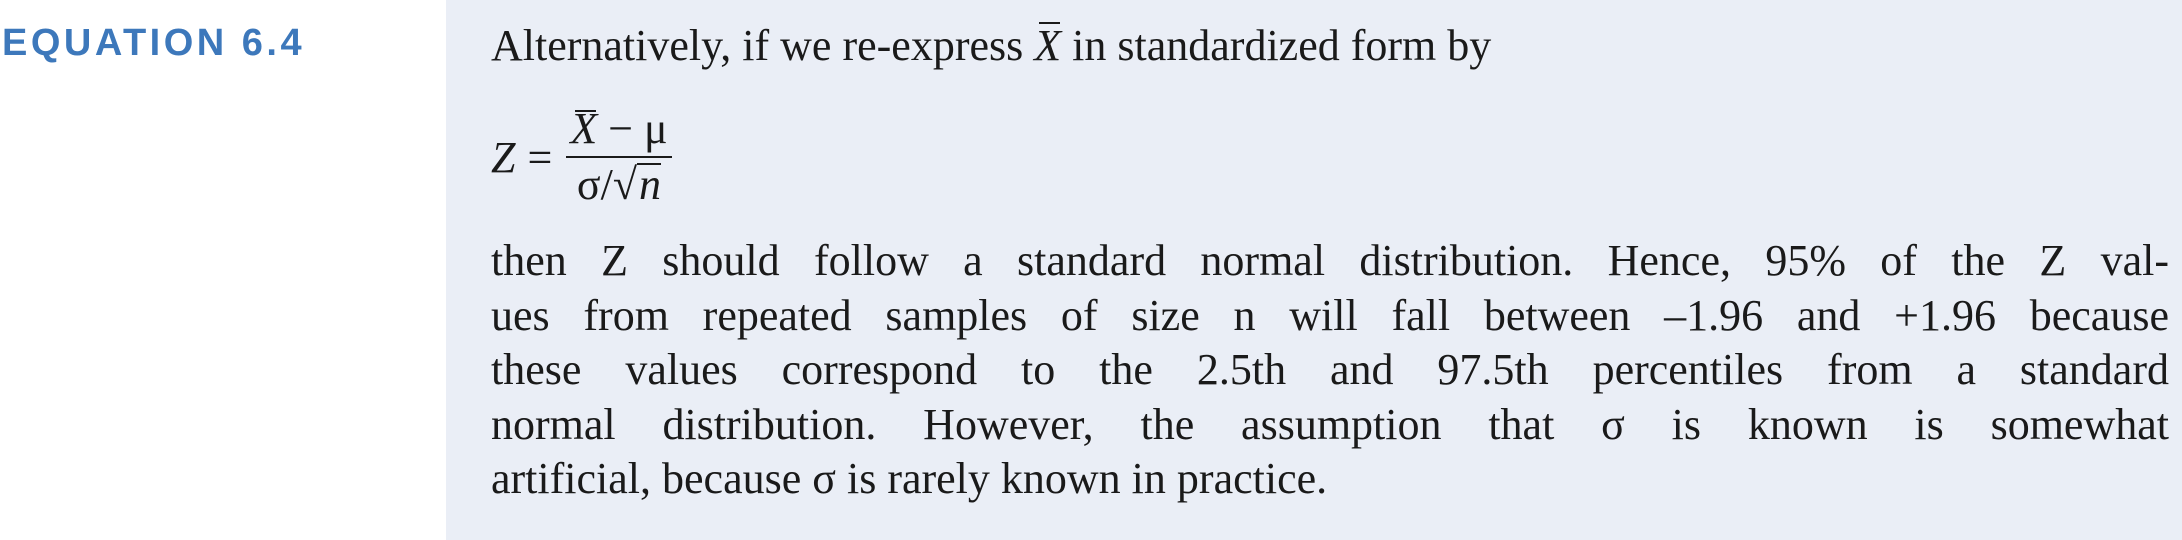 The image size is (2182, 540). Describe the element at coordinates (625, 184) in the screenshot. I see `radical-sign: √` at that location.